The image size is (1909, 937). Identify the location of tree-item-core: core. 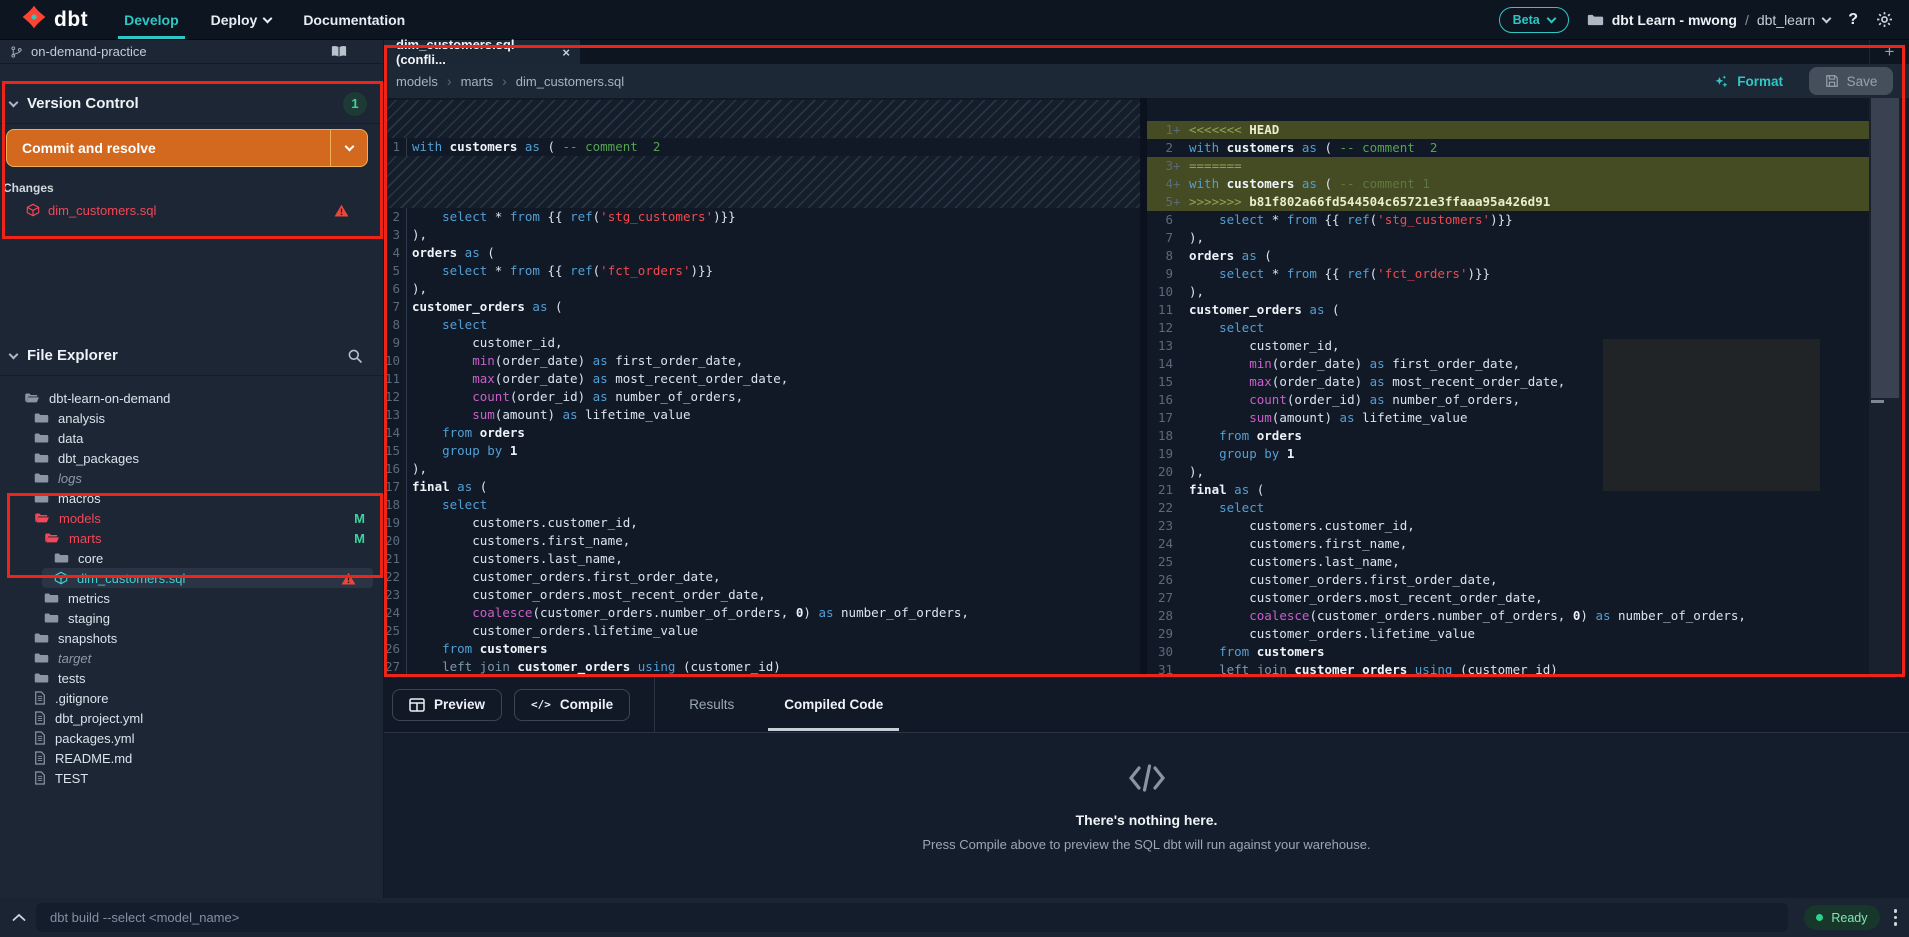
(191, 558).